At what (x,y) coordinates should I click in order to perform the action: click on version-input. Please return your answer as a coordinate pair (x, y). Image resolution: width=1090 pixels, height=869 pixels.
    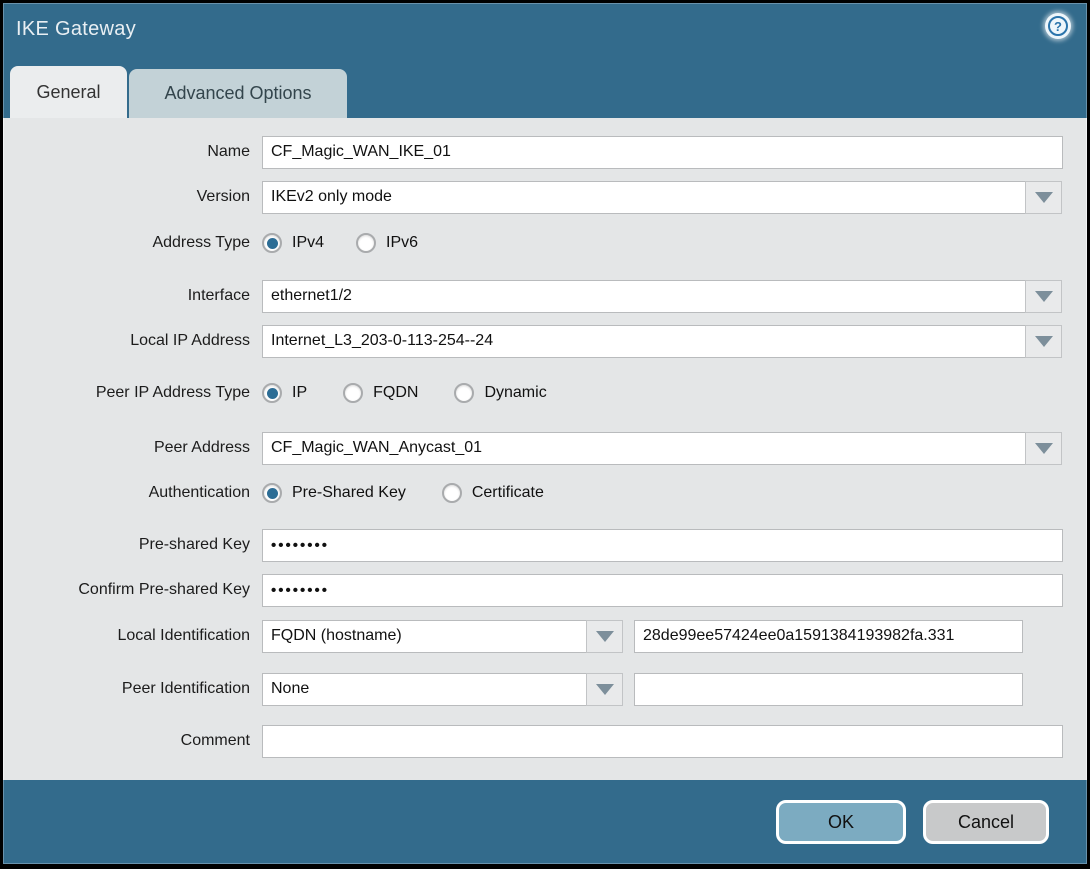
    Looking at the image, I should click on (643, 197).